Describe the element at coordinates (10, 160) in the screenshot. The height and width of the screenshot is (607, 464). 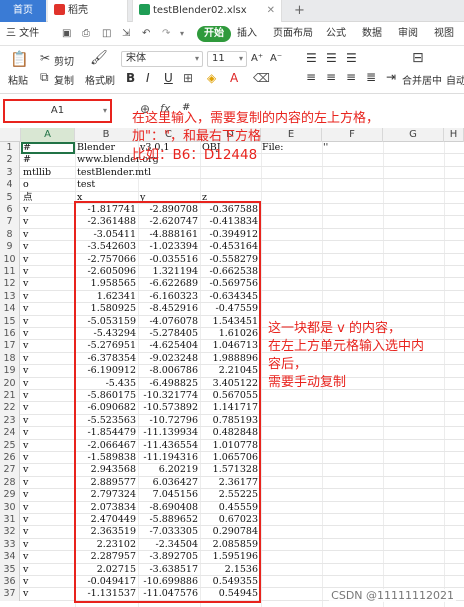
I see `row-header: 2` at that location.